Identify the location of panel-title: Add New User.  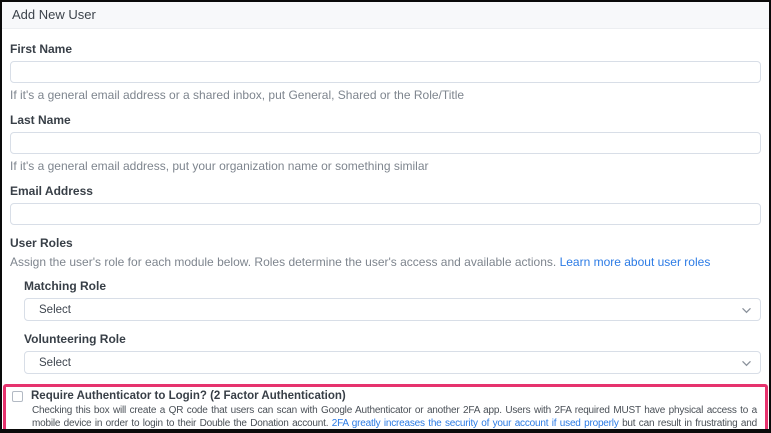
(385, 15).